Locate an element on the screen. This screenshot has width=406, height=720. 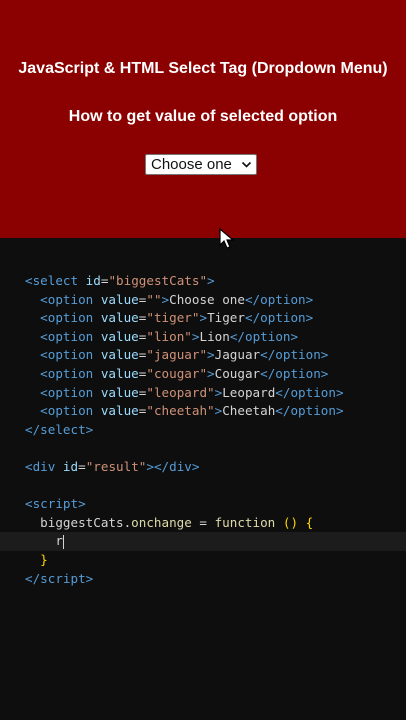
code-line-option: <option value="lion">Lion</option> is located at coordinates (169, 336).